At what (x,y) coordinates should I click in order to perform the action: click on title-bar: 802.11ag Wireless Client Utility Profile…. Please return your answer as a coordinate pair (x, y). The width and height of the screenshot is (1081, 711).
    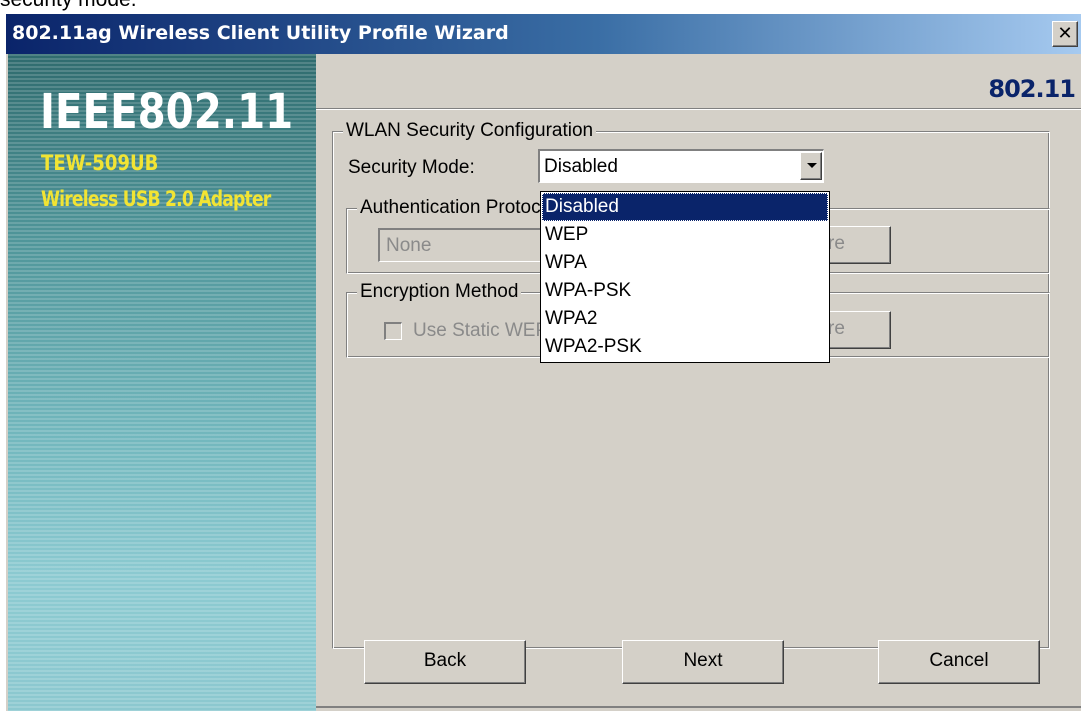
    Looking at the image, I should click on (543, 34).